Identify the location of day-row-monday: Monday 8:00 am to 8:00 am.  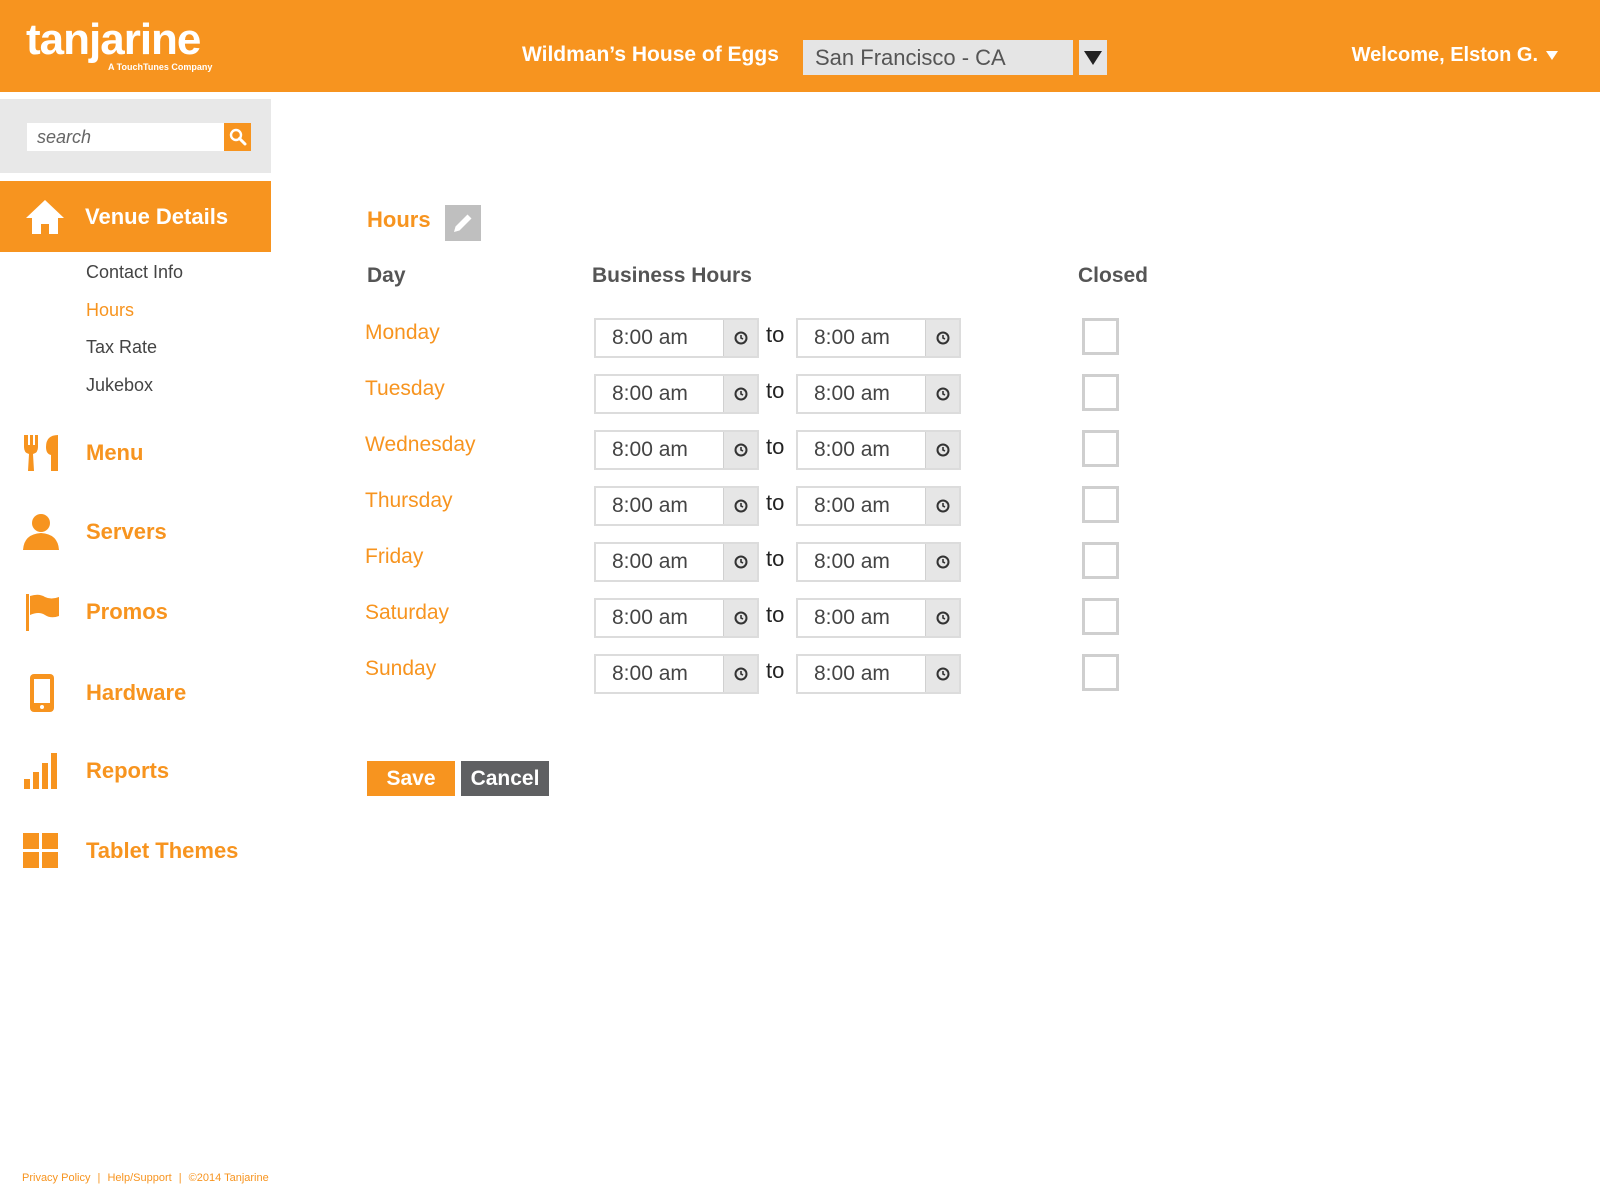
(800, 338).